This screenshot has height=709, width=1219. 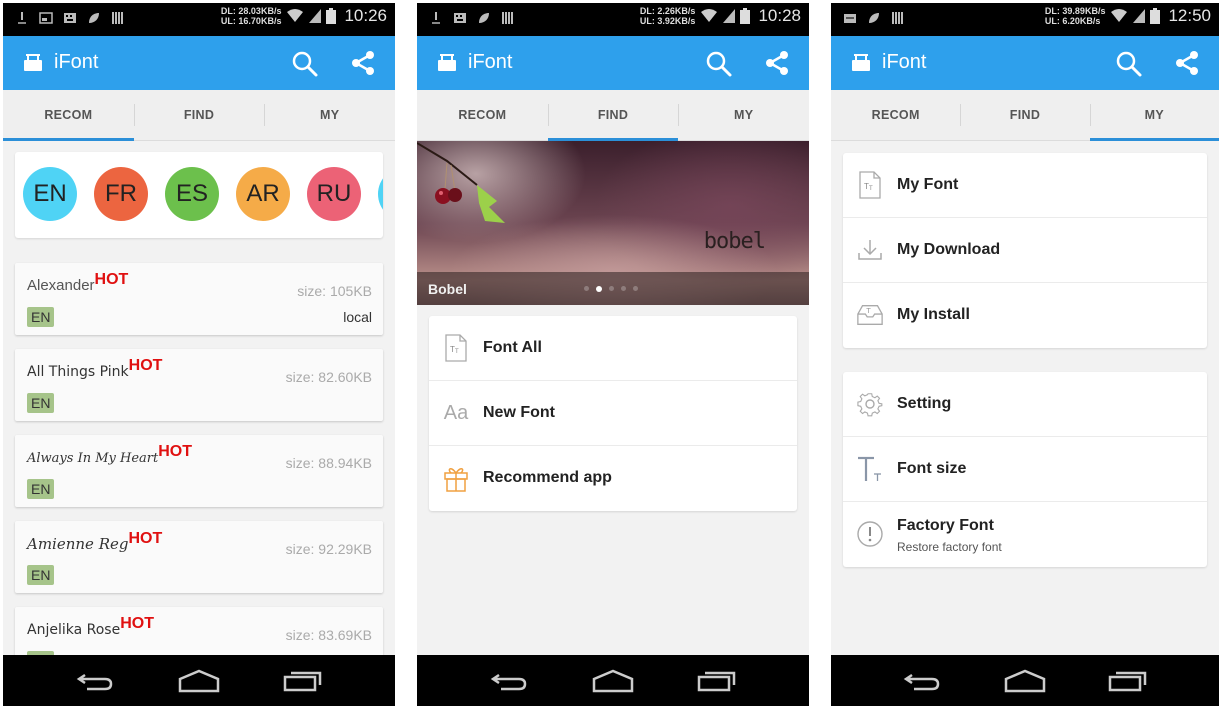 What do you see at coordinates (334, 291) in the screenshot?
I see `font-size-label: size: 105KB` at bounding box center [334, 291].